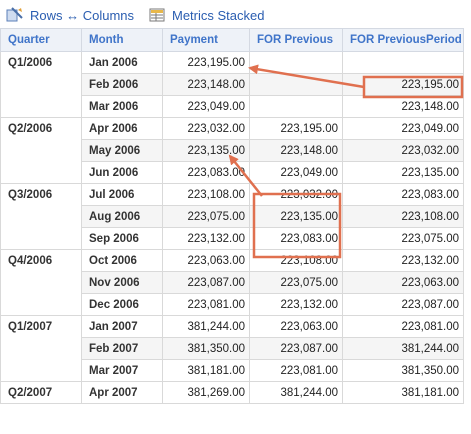 The image size is (471, 434). I want to click on rows-columns-button: Rows ↔ Columns, so click(70, 15).